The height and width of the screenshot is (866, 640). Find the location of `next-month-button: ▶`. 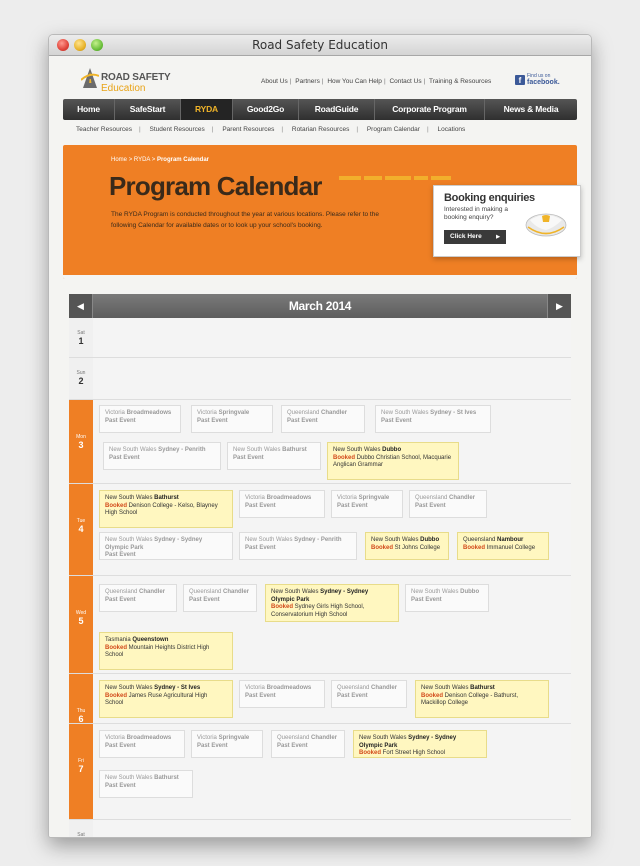

next-month-button: ▶ is located at coordinates (559, 306).